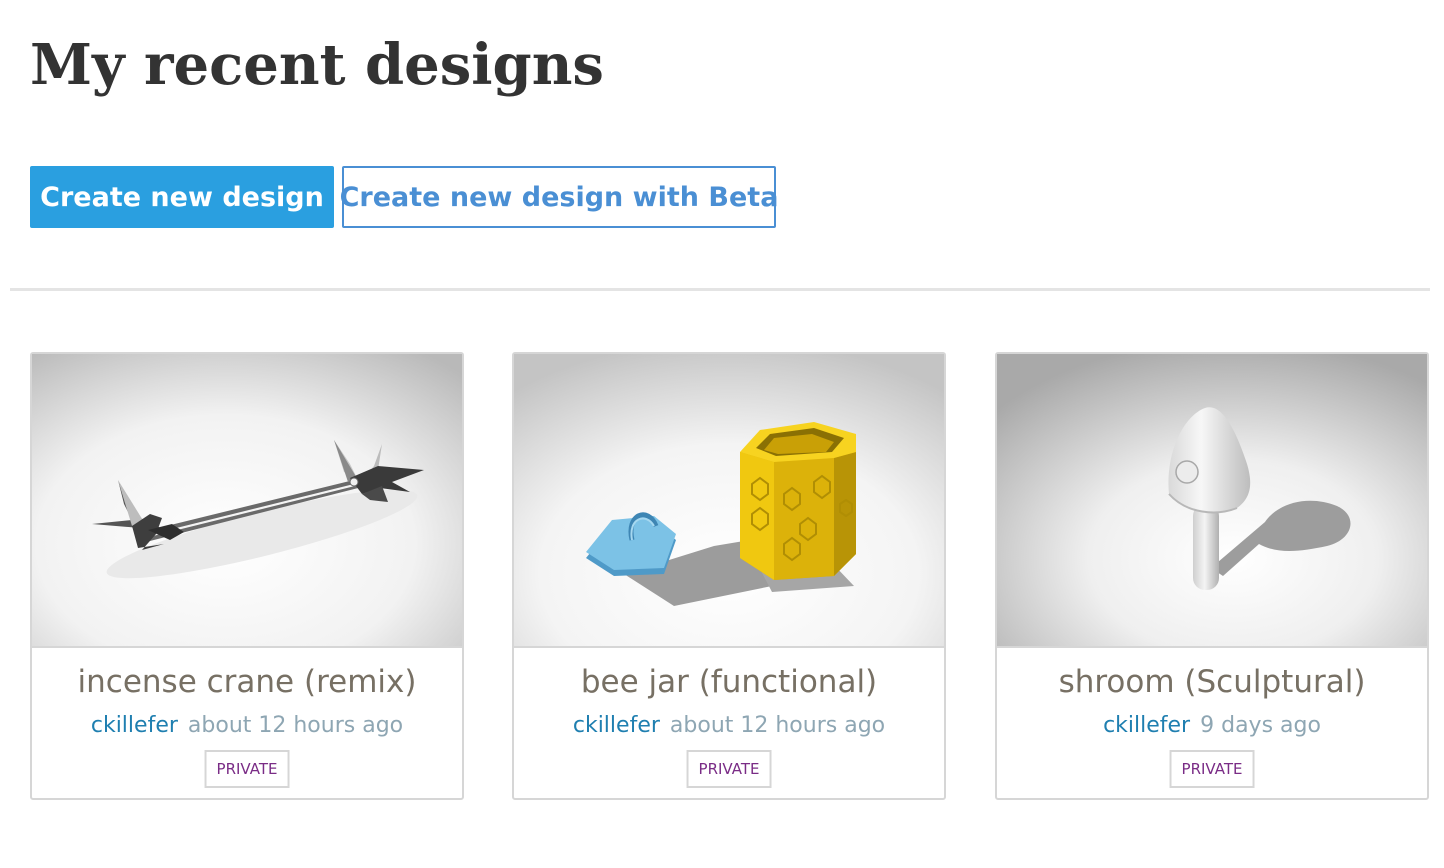 This screenshot has width=1444, height=868. I want to click on create-new-design-beta-button: Create new design with Beta, so click(559, 197).